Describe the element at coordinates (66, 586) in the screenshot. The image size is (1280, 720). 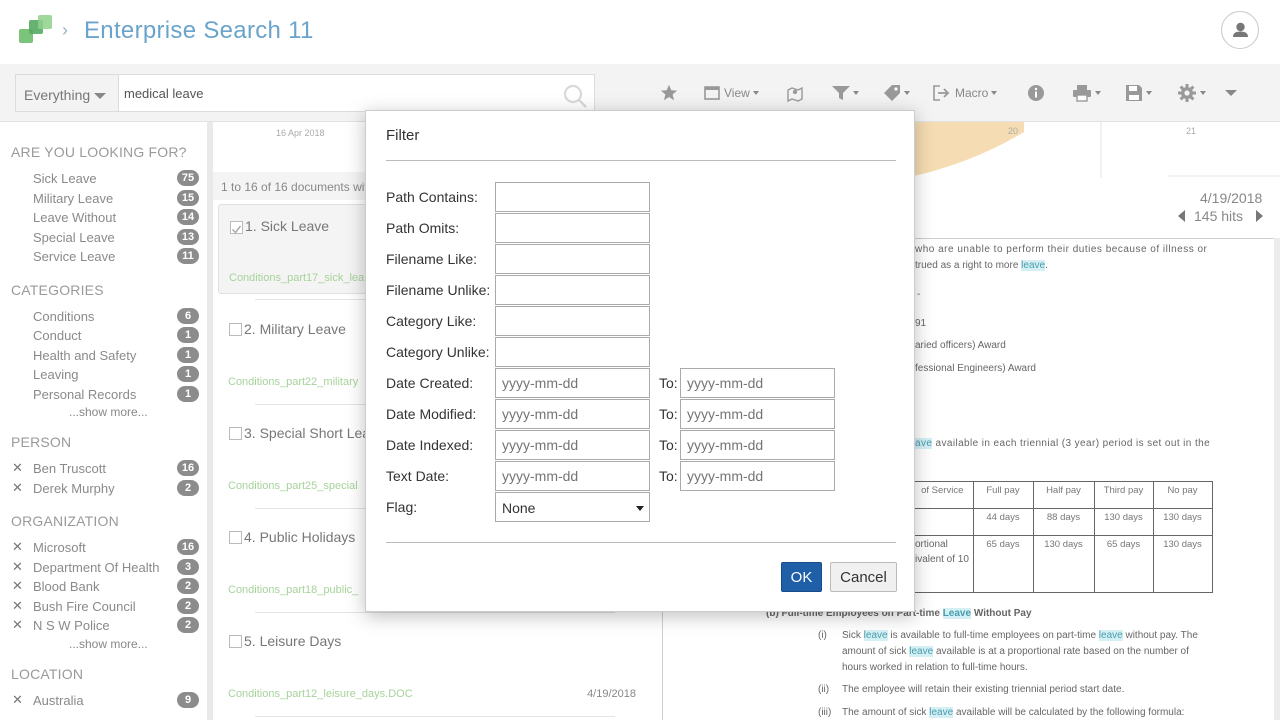
I see `facet-item: Blood Bank` at that location.